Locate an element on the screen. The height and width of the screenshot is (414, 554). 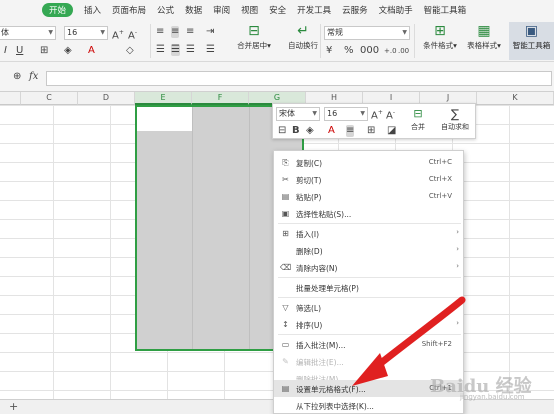
annotation-arrow is located at coordinates (409, 341).